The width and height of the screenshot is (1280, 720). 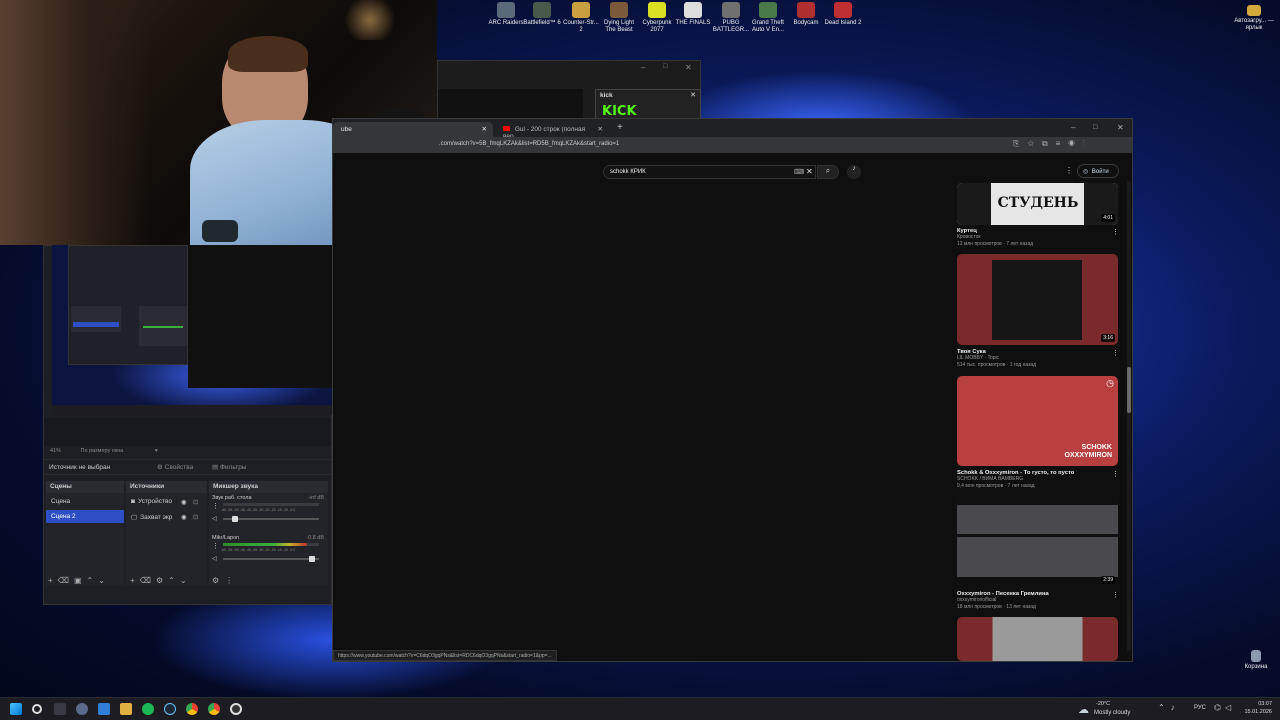 I want to click on obs-filters-button: ▤ Фильтры, so click(x=229, y=467).